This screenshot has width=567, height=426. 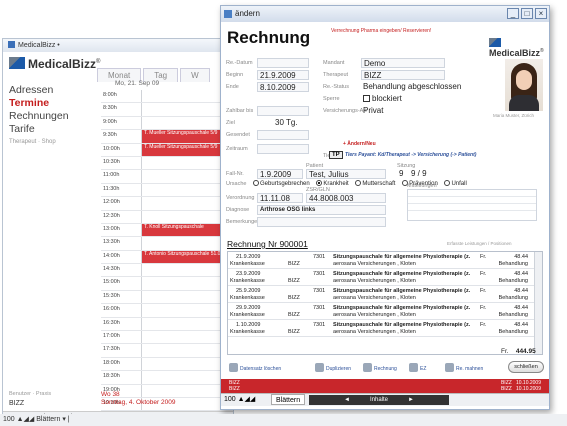 I want to click on ziel-field: 30 Tg., so click(x=291, y=123).